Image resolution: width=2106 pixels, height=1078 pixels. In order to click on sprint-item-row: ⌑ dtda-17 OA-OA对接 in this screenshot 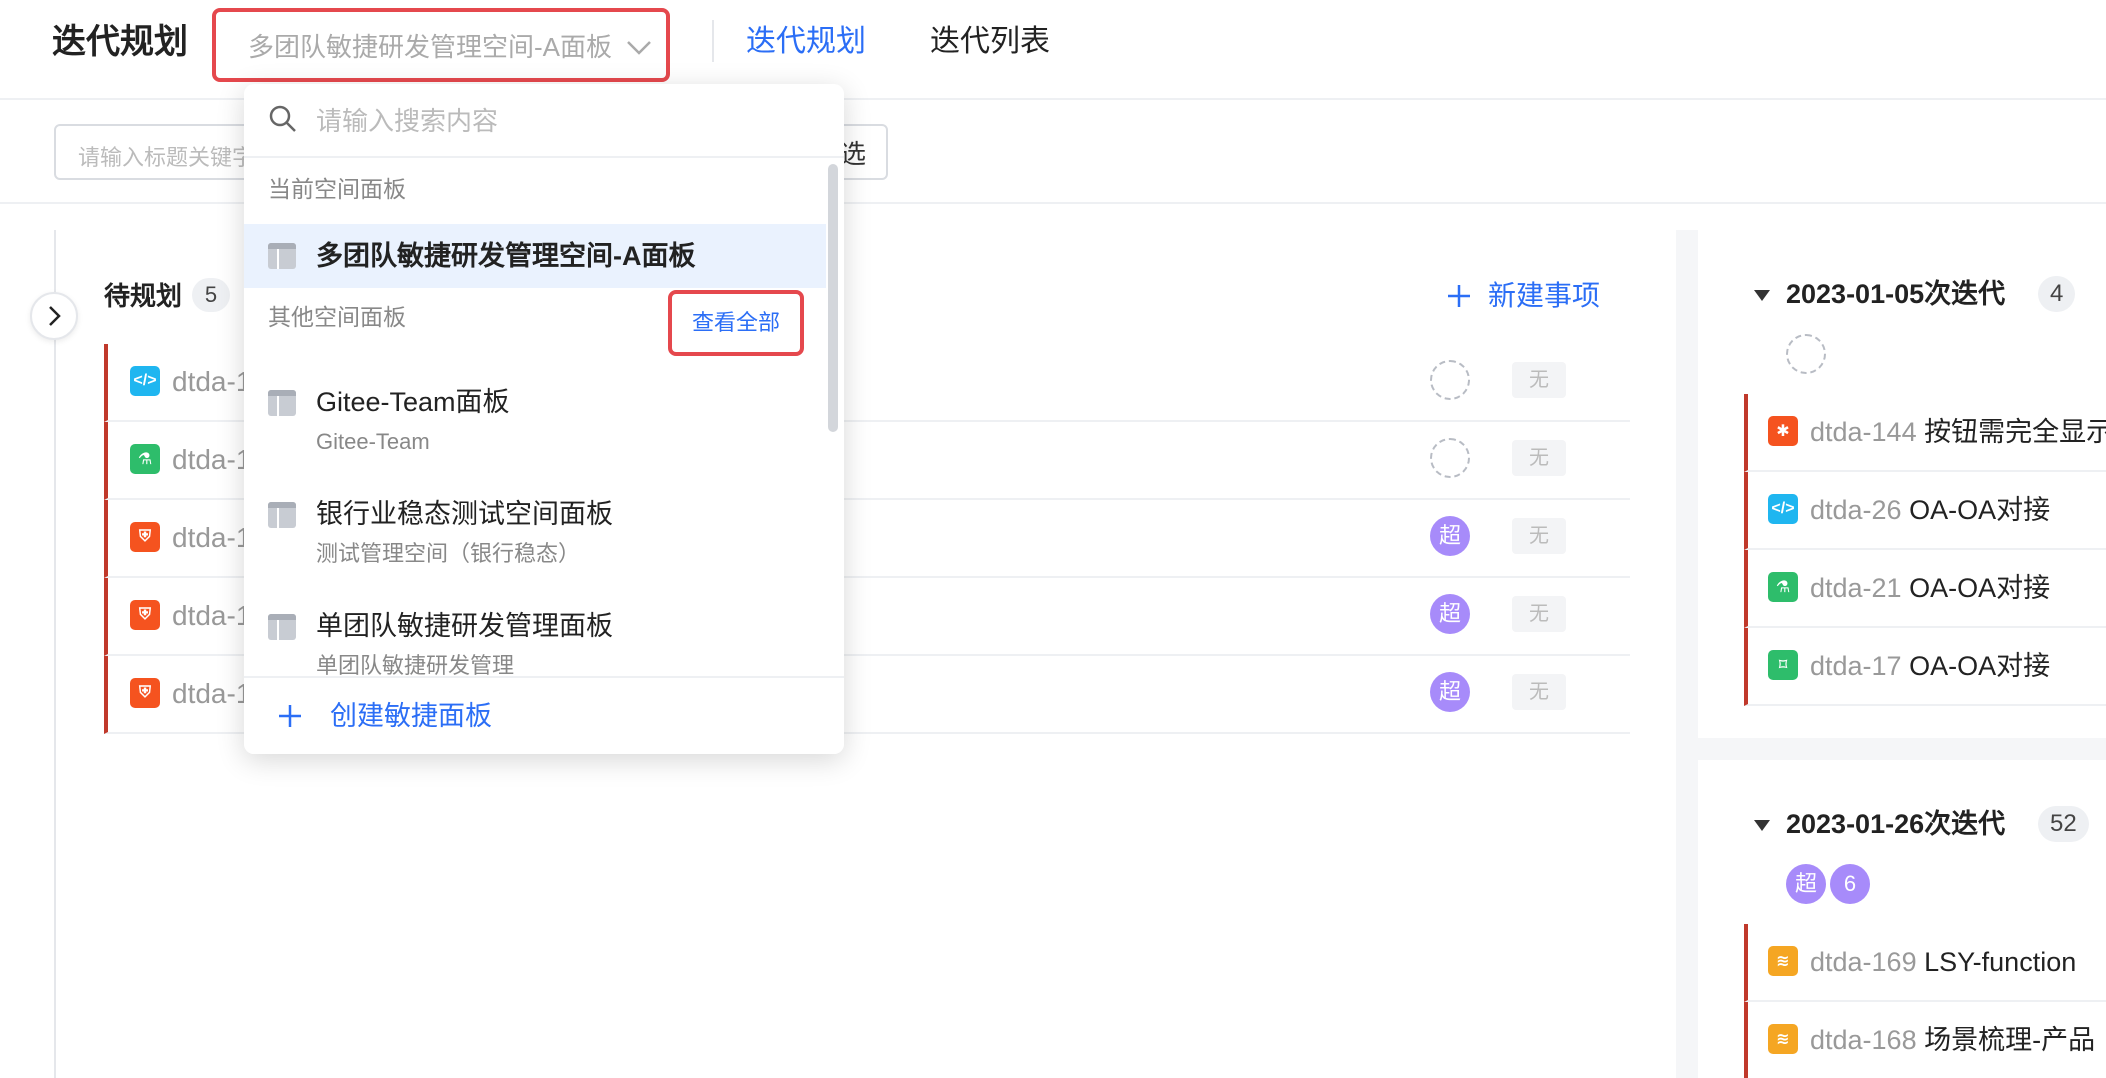, I will do `click(1925, 667)`.